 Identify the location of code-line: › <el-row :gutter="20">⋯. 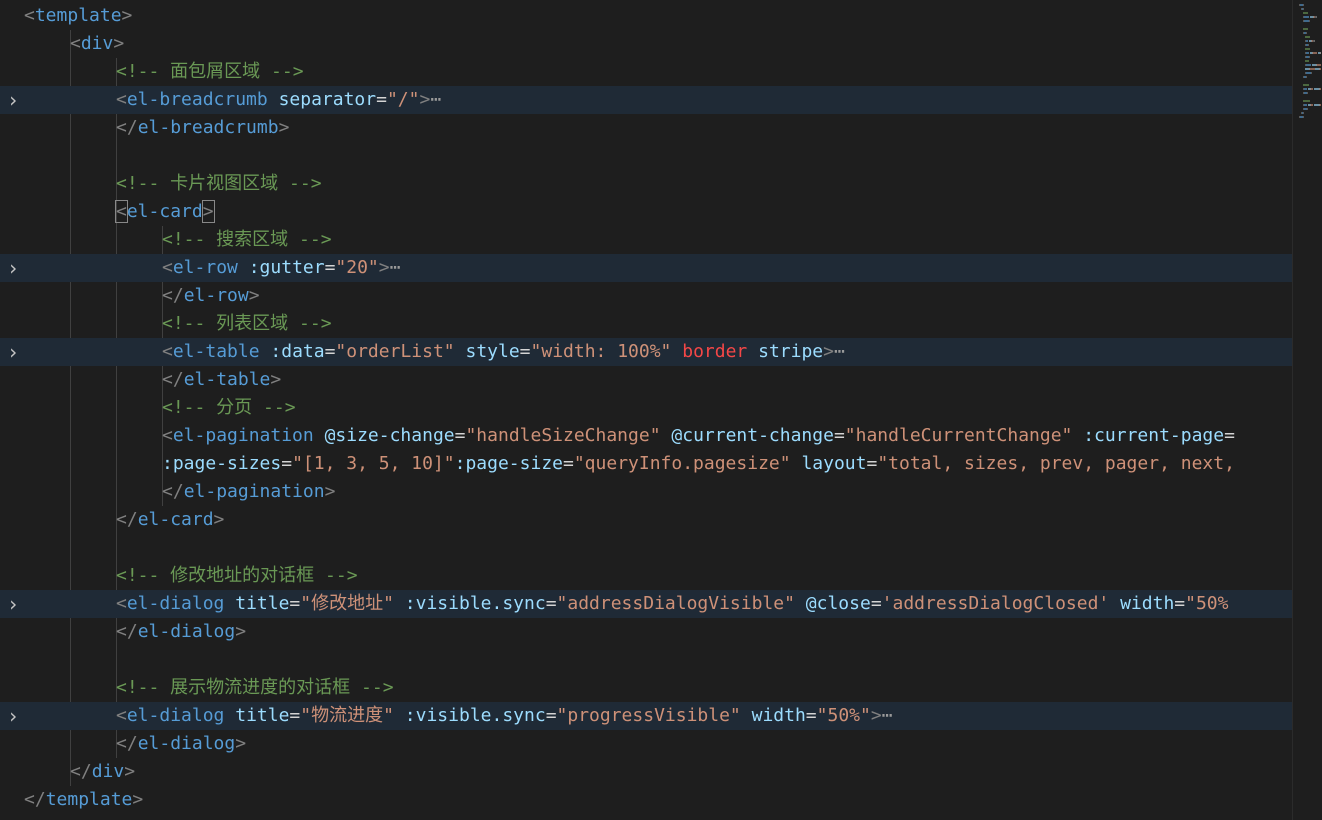
(646, 268).